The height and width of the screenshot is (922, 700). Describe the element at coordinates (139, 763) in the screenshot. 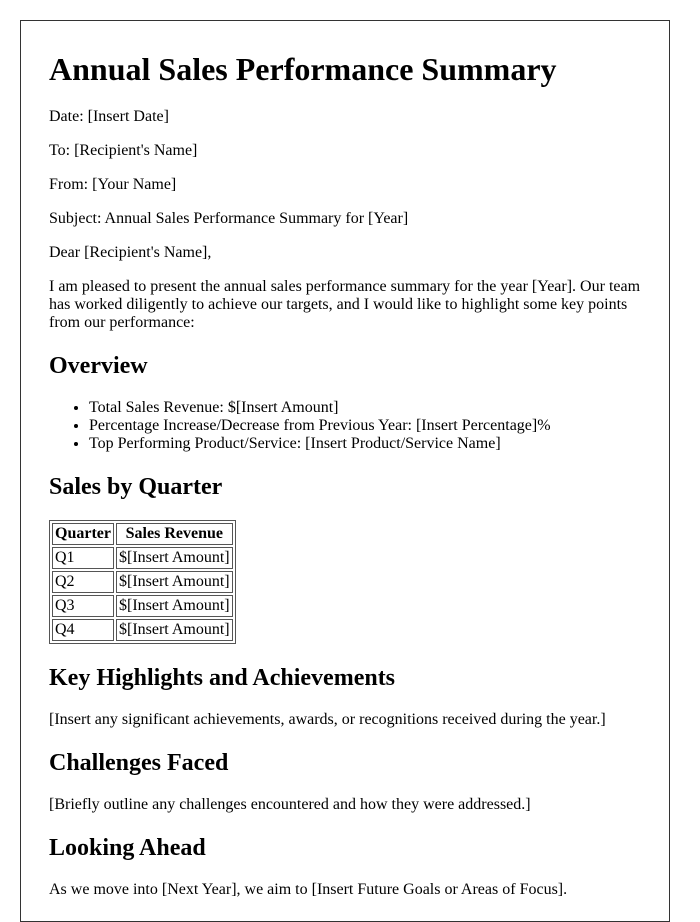

I see `challenges-heading: Challenges Faced` at that location.